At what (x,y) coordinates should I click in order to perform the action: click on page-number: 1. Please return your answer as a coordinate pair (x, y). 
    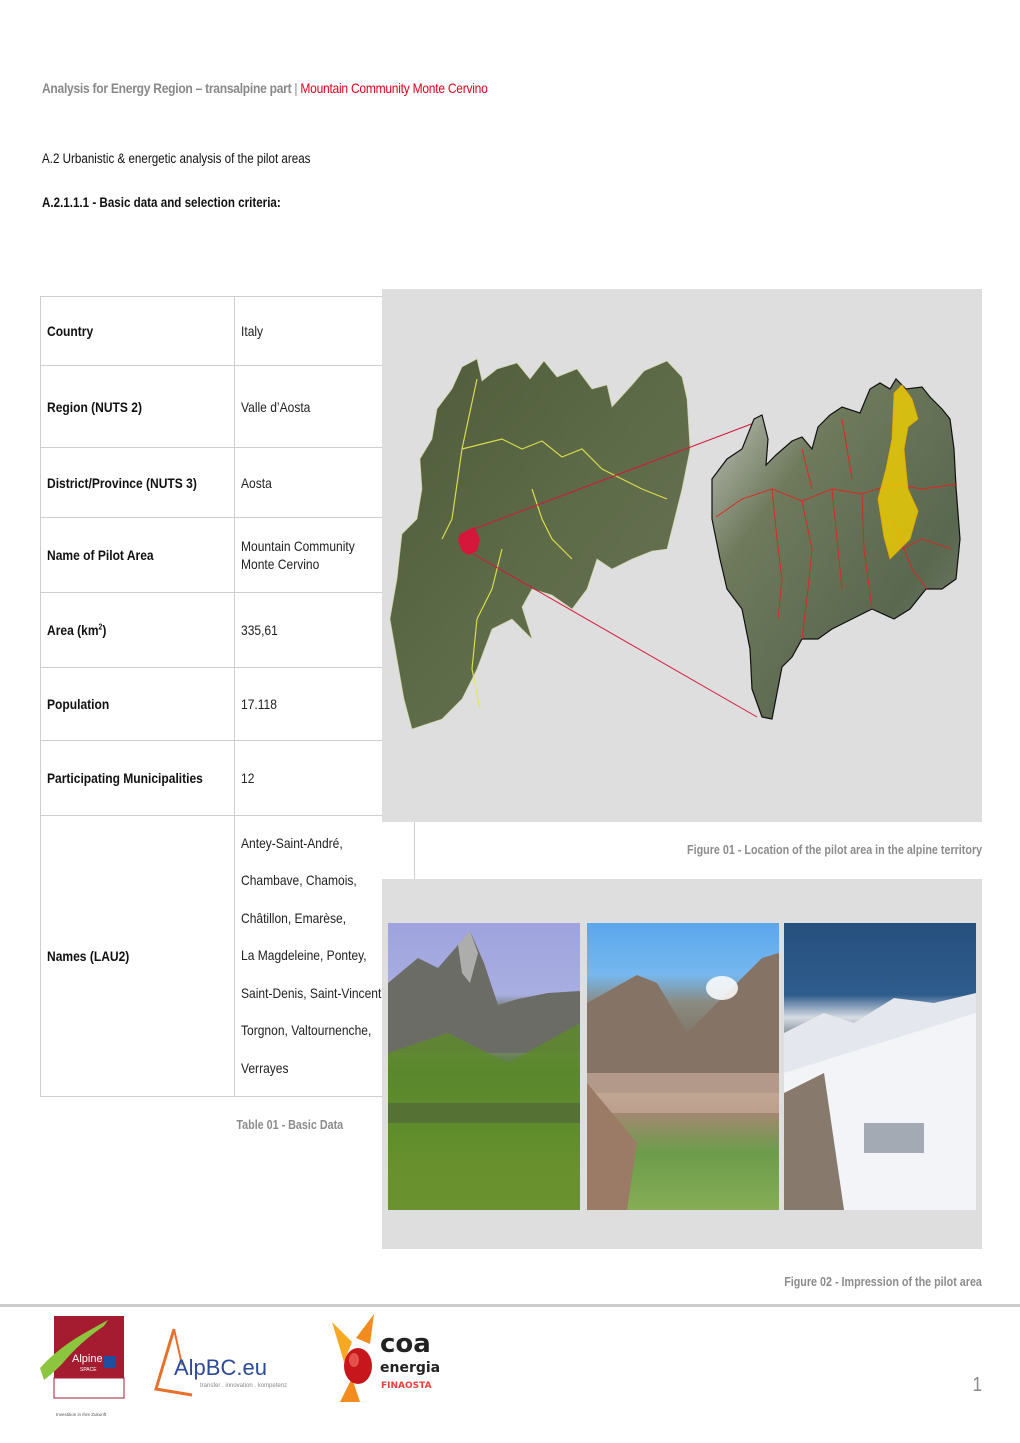
    Looking at the image, I should click on (977, 1385).